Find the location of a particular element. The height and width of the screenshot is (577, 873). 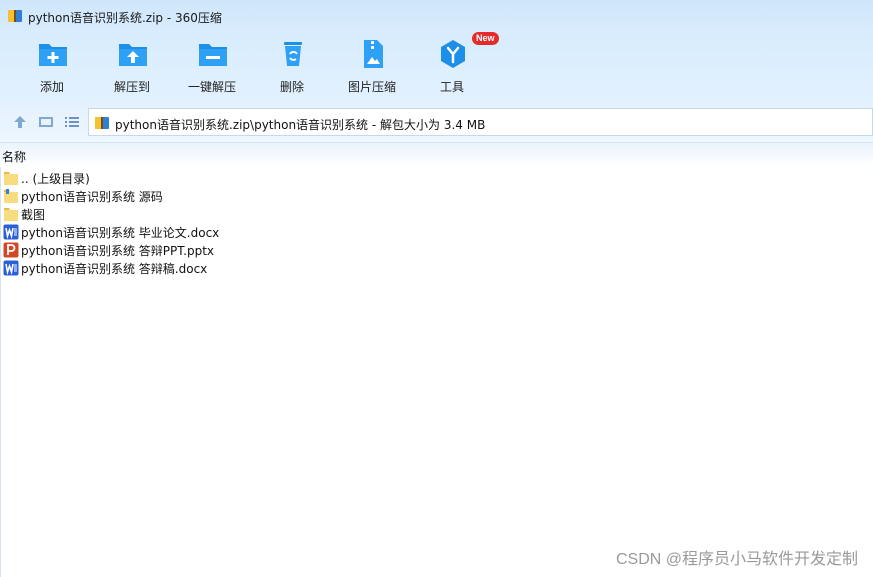

tools-button: New 工具 is located at coordinates (459, 67).